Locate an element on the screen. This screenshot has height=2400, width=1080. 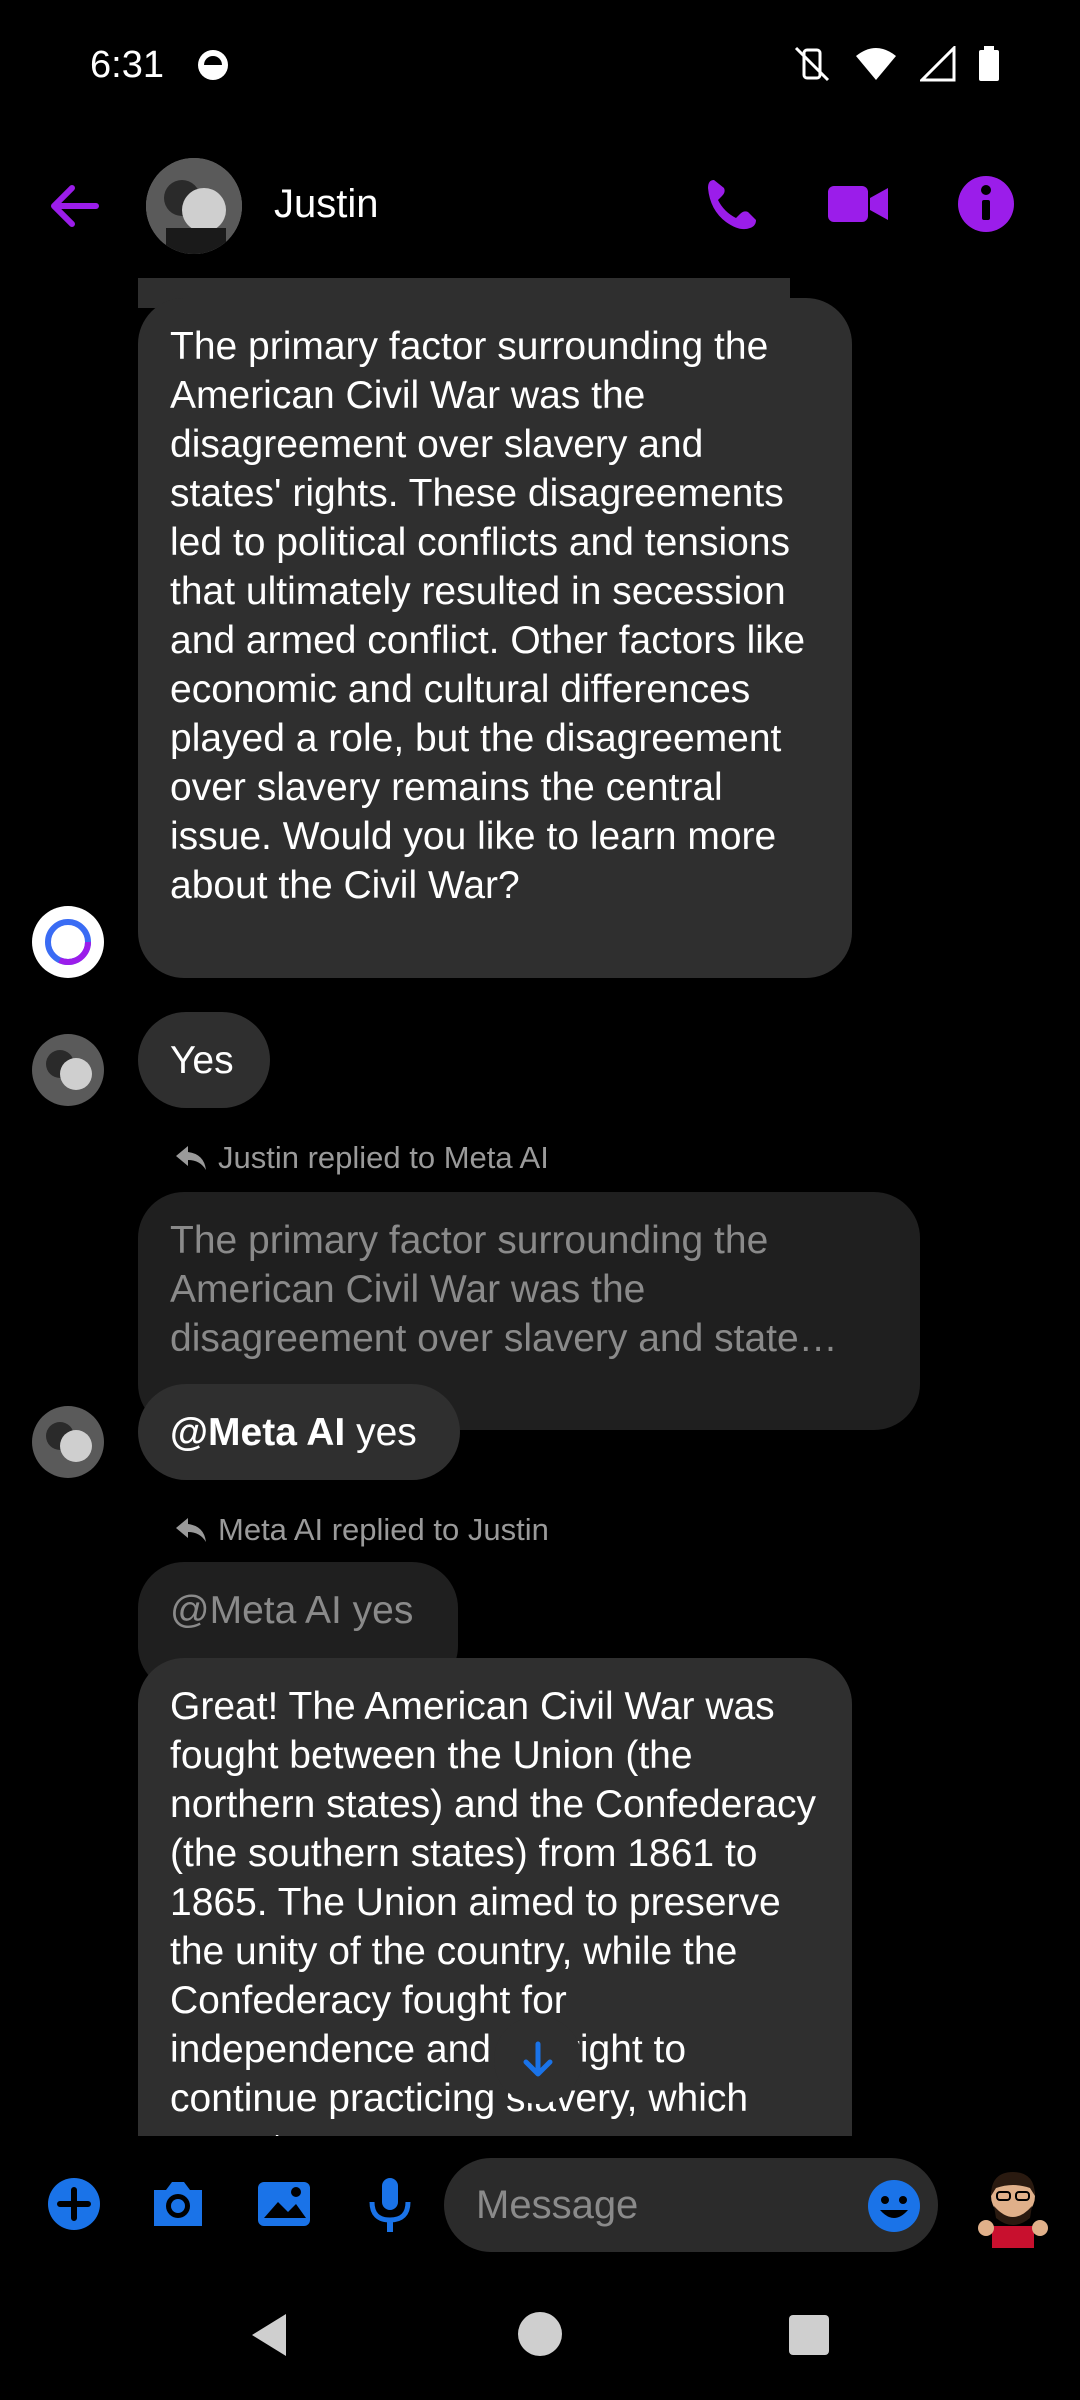
avatar-sticker-button is located at coordinates (1013, 2205).